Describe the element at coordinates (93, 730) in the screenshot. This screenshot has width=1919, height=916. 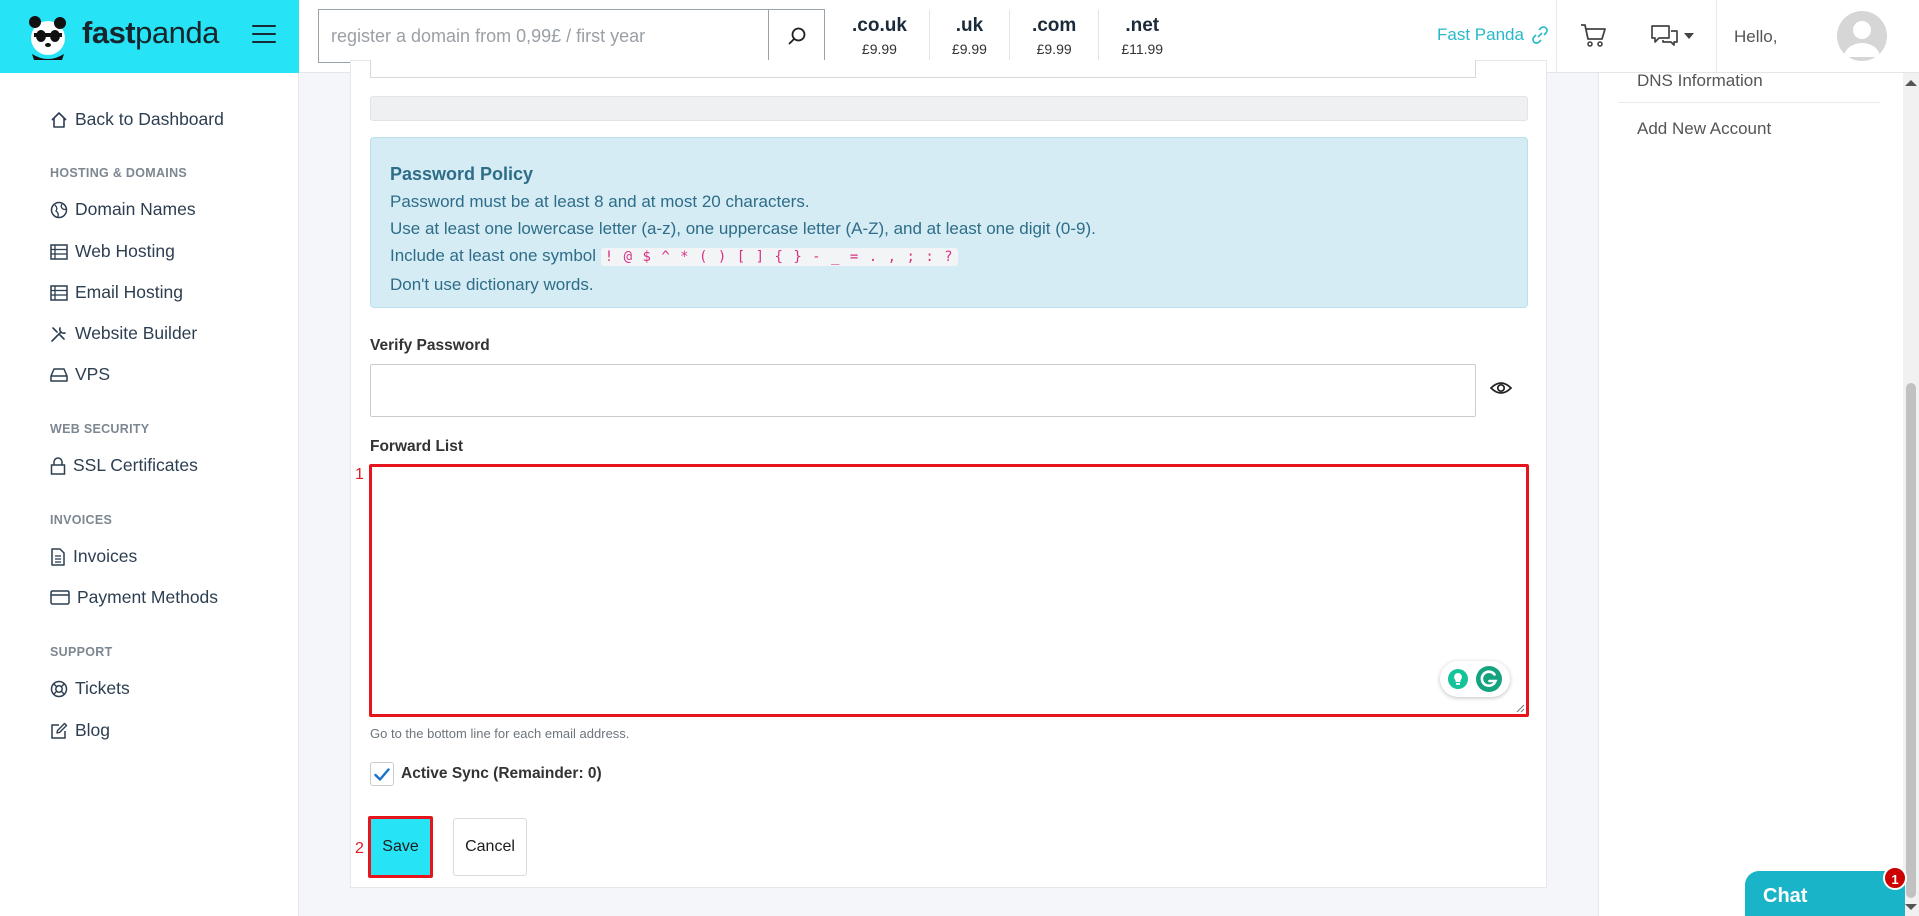
I see `sidebar-item-label: Blog` at that location.